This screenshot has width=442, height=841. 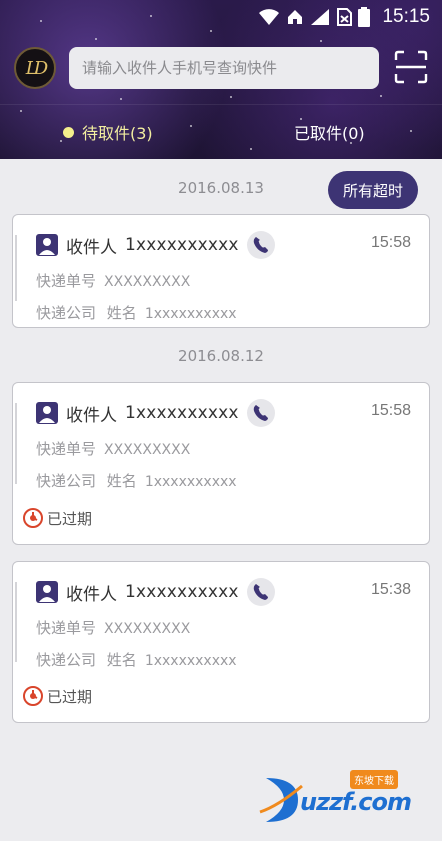 What do you see at coordinates (364, 17) in the screenshot?
I see `battery-icon` at bounding box center [364, 17].